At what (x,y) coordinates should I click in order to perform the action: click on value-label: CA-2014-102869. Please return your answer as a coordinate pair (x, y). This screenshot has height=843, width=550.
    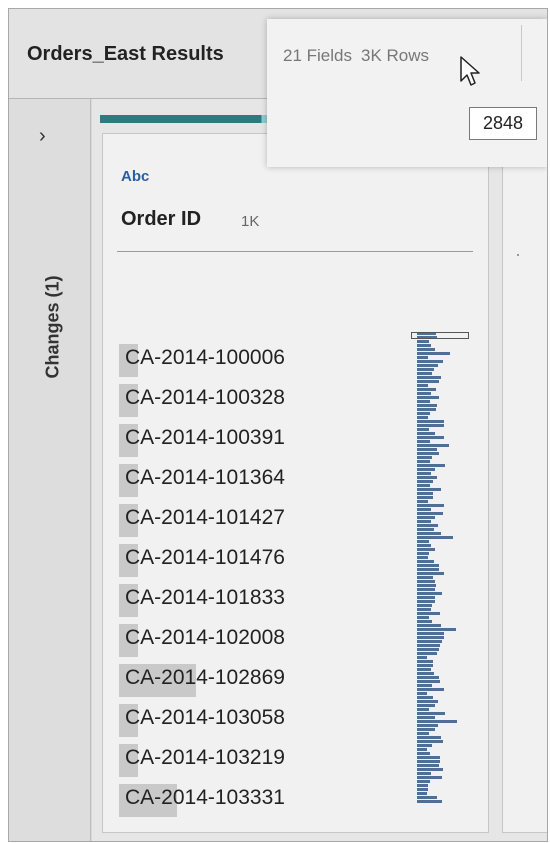
    Looking at the image, I should click on (205, 677).